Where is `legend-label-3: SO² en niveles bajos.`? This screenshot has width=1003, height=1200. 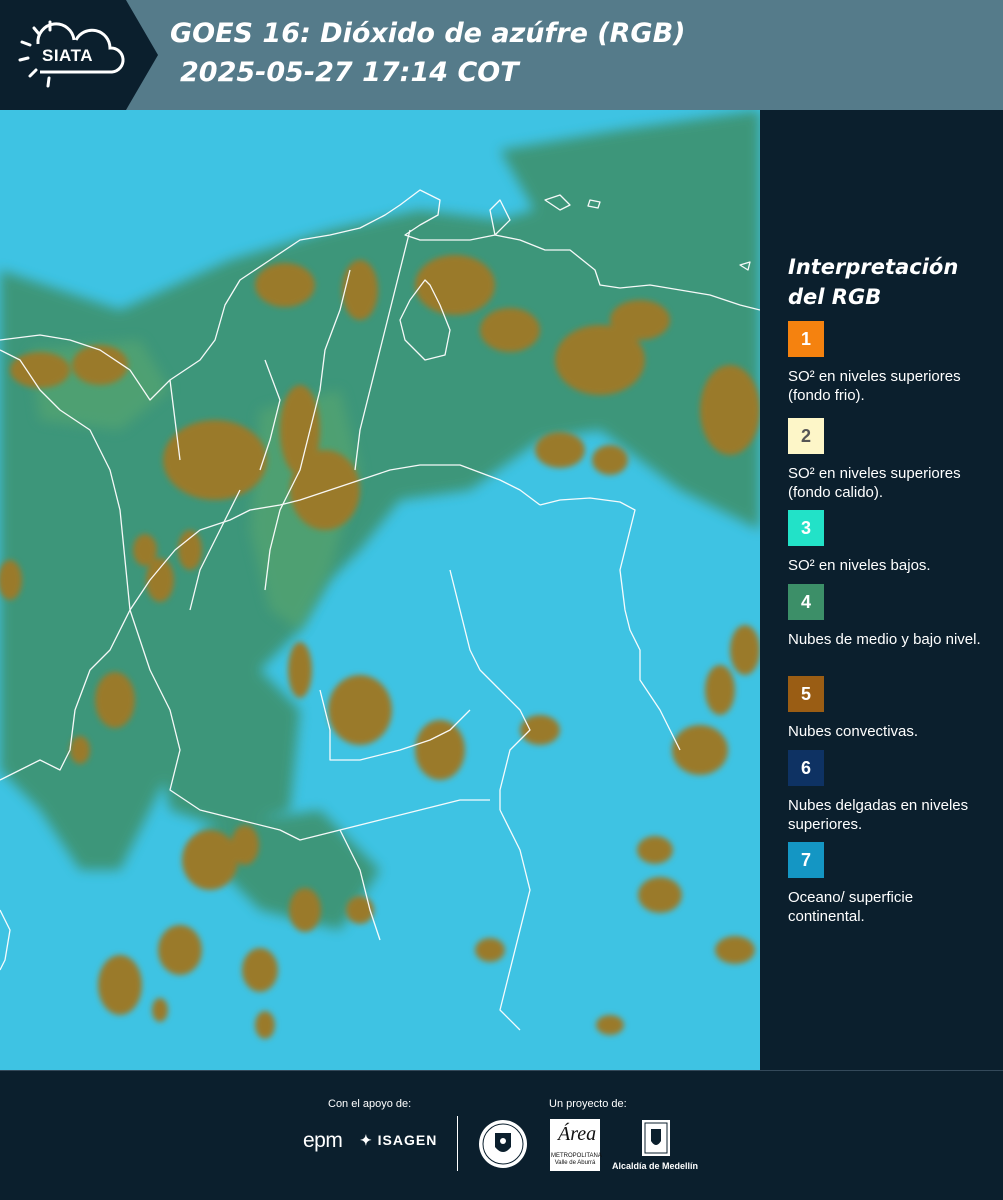
legend-label-3: SO² en niveles bajos. is located at coordinates (859, 565).